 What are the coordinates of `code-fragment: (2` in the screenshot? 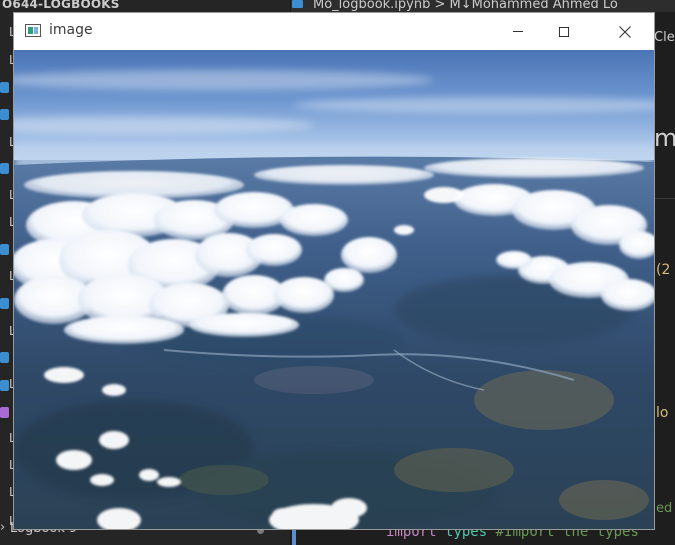 It's located at (663, 270).